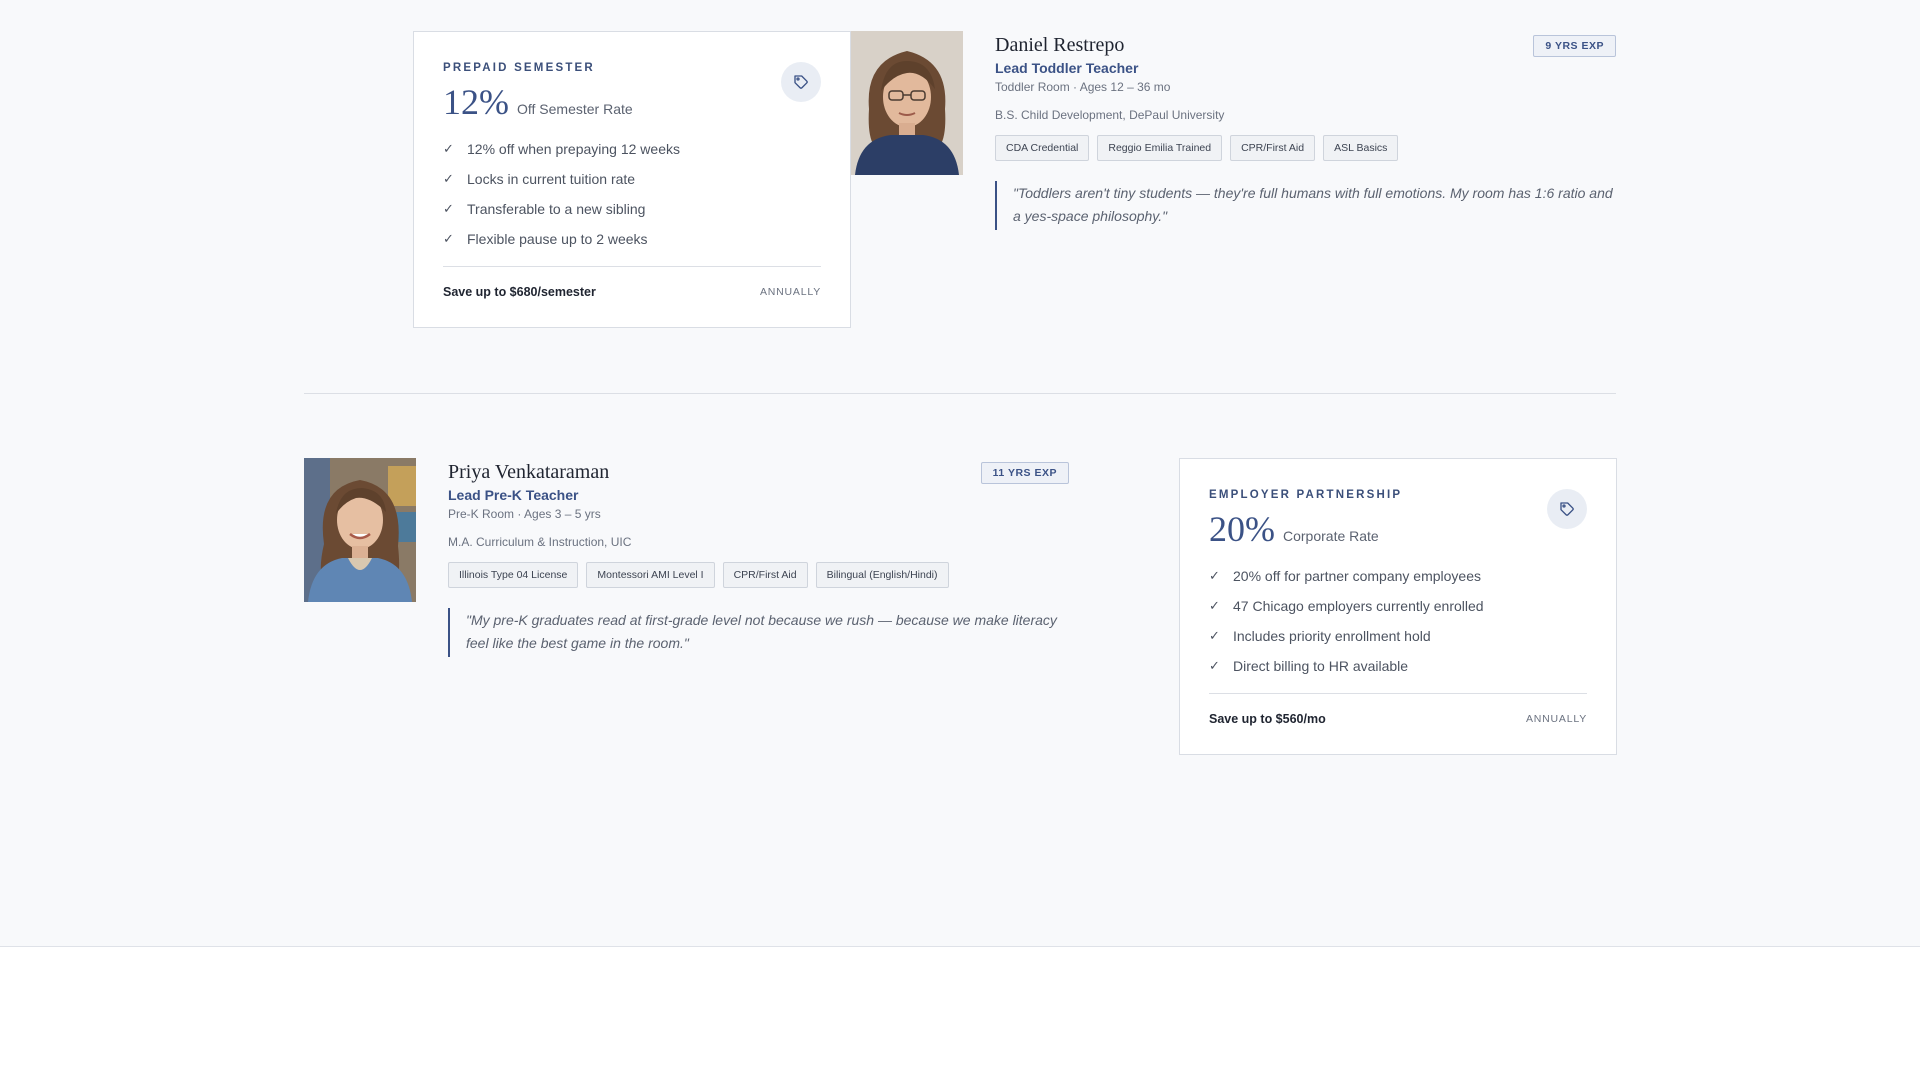 The height and width of the screenshot is (1080, 1920). What do you see at coordinates (1024, 473) in the screenshot?
I see `experience-badge: 11 YRS EXP` at bounding box center [1024, 473].